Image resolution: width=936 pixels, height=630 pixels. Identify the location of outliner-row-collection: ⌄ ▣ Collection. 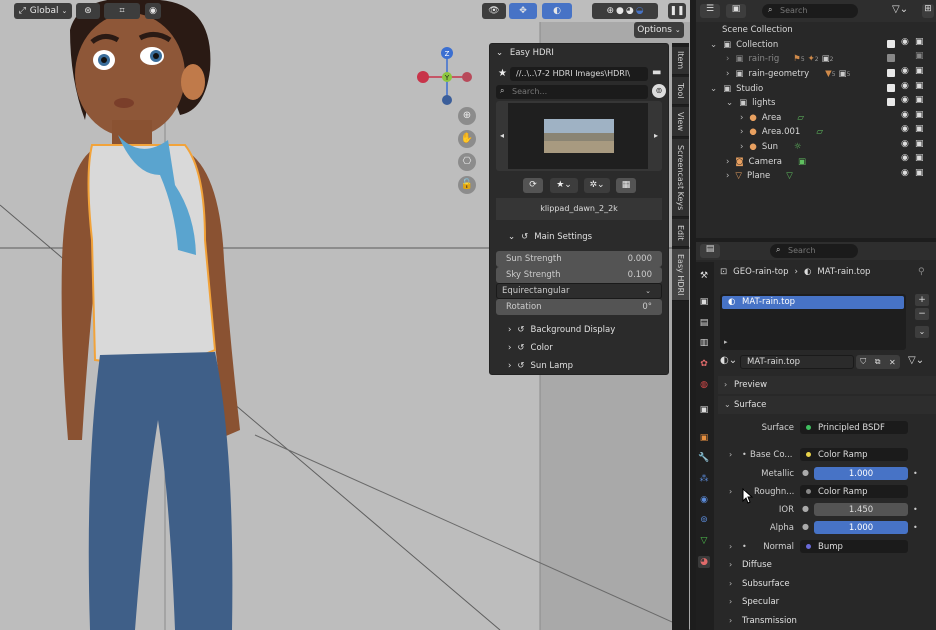
(816, 45).